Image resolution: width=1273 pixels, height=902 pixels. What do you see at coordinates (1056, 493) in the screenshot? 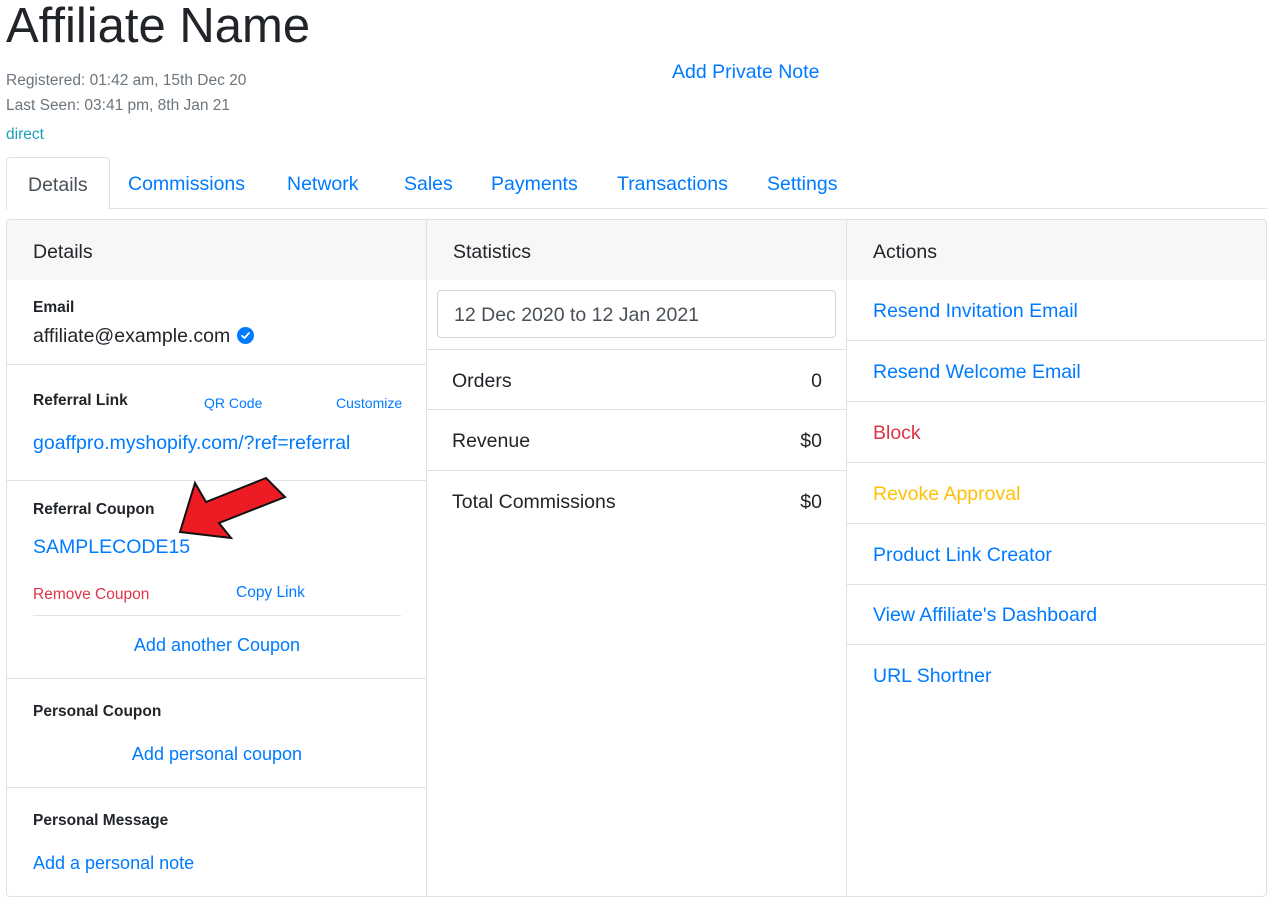
I see `revoke-approval-link: Revoke Approval` at bounding box center [1056, 493].